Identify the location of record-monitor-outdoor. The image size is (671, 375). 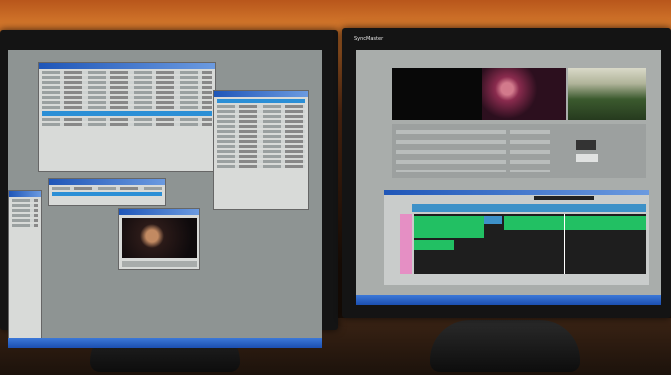
(607, 94).